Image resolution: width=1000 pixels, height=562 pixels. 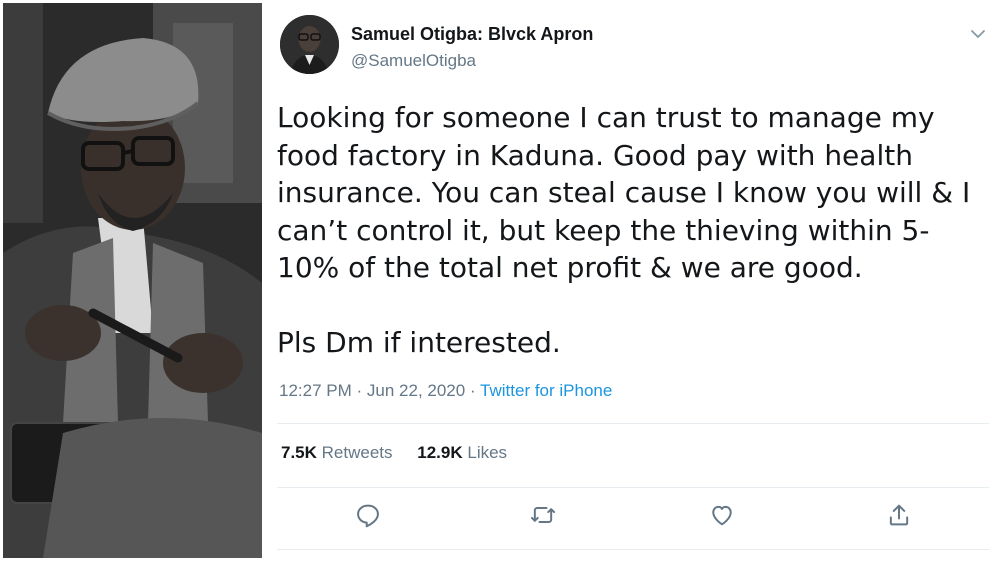 What do you see at coordinates (978, 34) in the screenshot?
I see `chevron-down-icon` at bounding box center [978, 34].